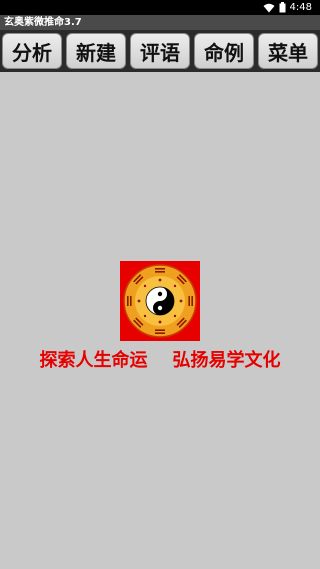 The height and width of the screenshot is (569, 320). I want to click on new-button: 新建, so click(96, 51).